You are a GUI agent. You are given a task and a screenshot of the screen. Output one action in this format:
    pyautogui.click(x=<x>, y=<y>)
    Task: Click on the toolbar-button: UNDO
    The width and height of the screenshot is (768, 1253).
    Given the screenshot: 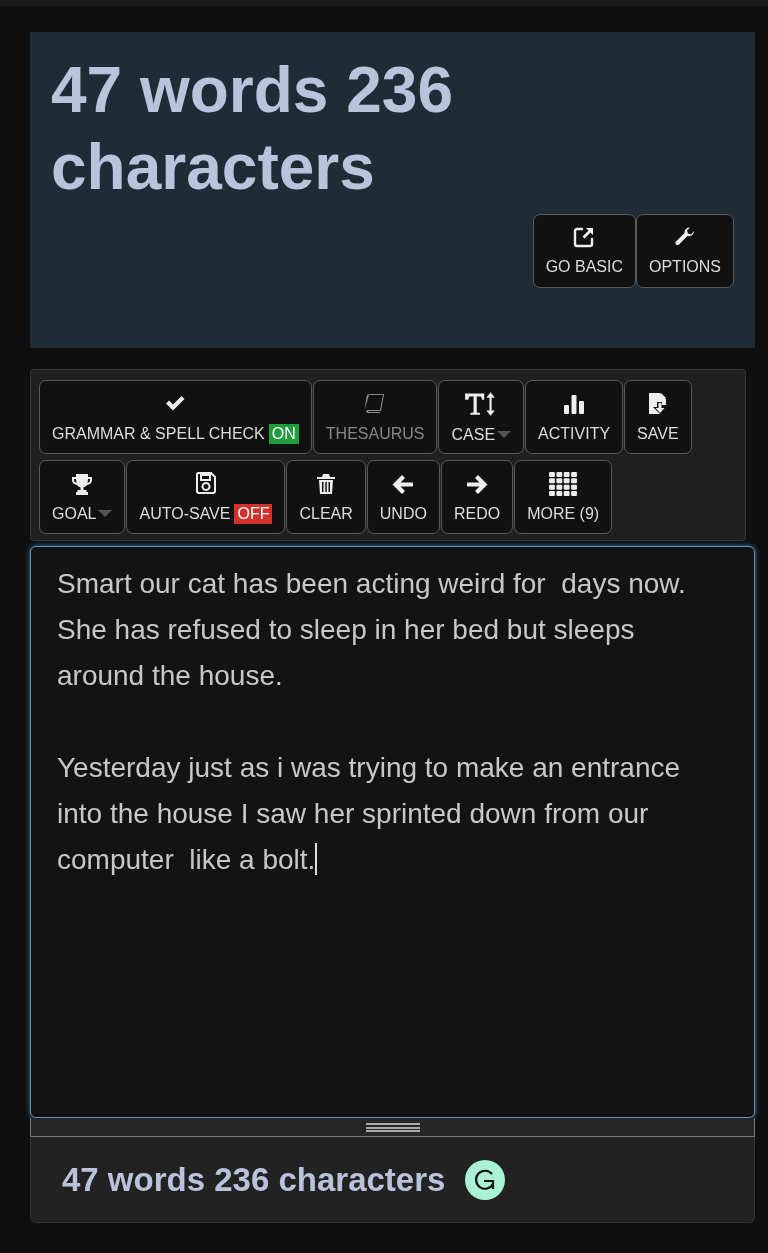 What is the action you would take?
    pyautogui.click(x=403, y=497)
    